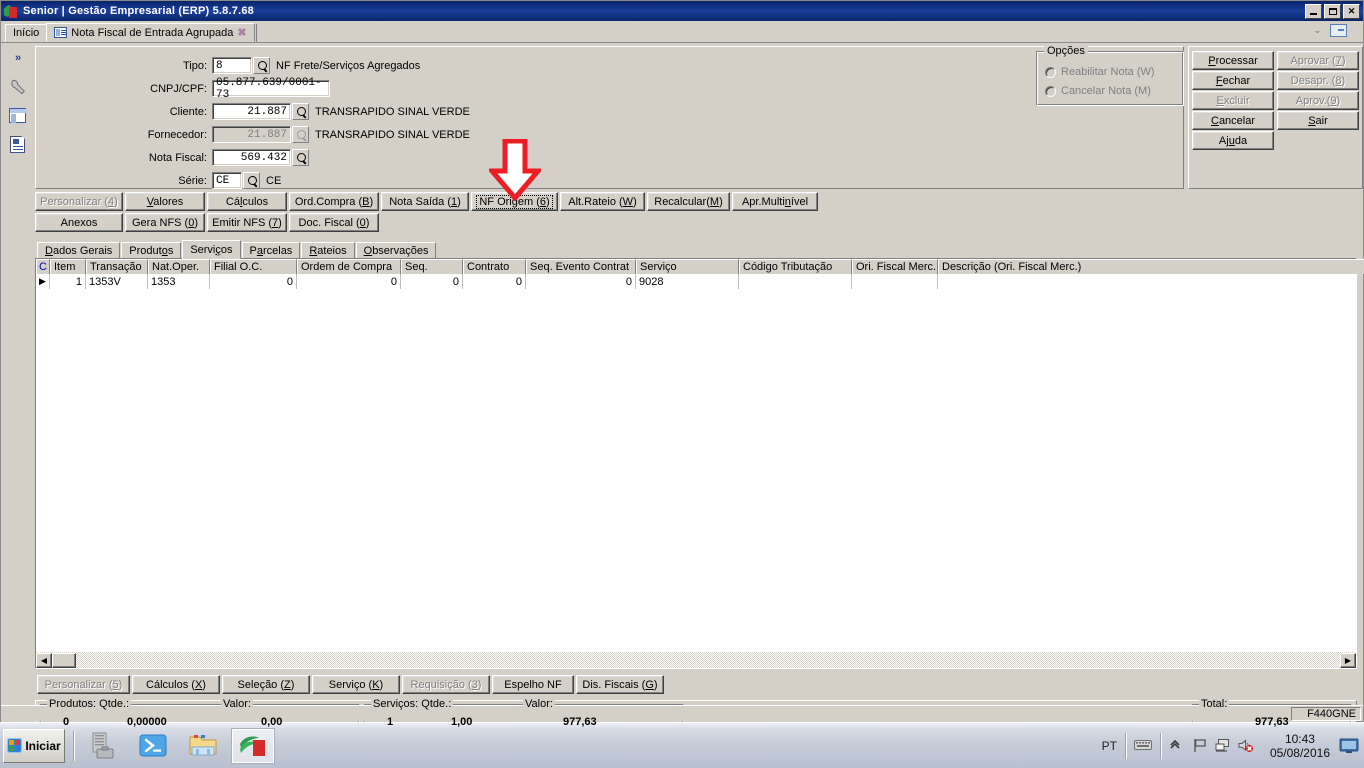 Image resolution: width=1364 pixels, height=768 pixels. Describe the element at coordinates (696, 660) in the screenshot. I see `grid-horizontal-scrollbar: ◀ ▶` at that location.